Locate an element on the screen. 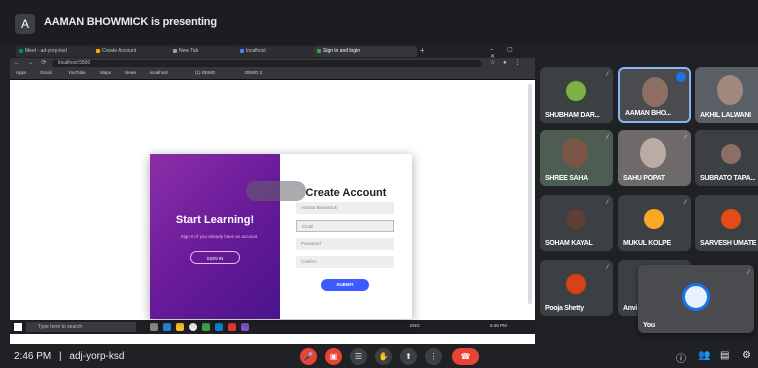 The image size is (758, 368). bookmark: YouTube is located at coordinates (77, 72).